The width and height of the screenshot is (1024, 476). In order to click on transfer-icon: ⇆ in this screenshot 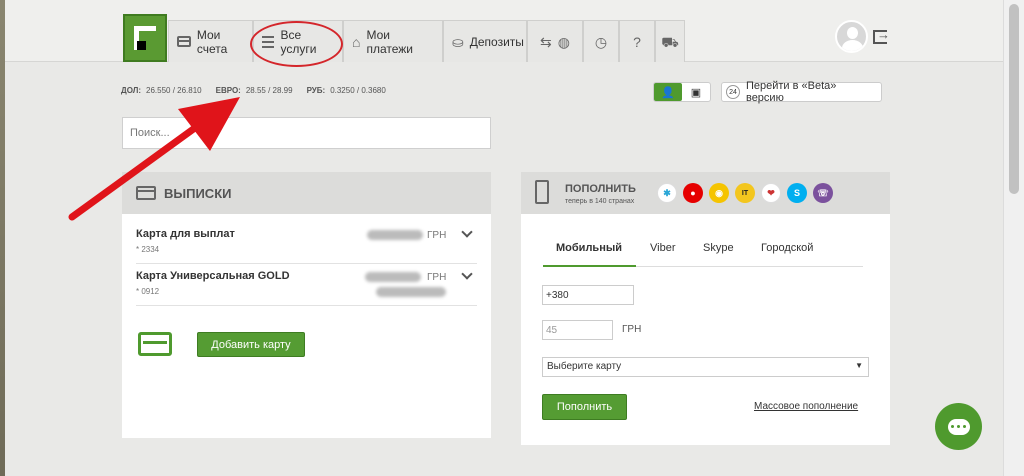, I will do `click(546, 41)`.